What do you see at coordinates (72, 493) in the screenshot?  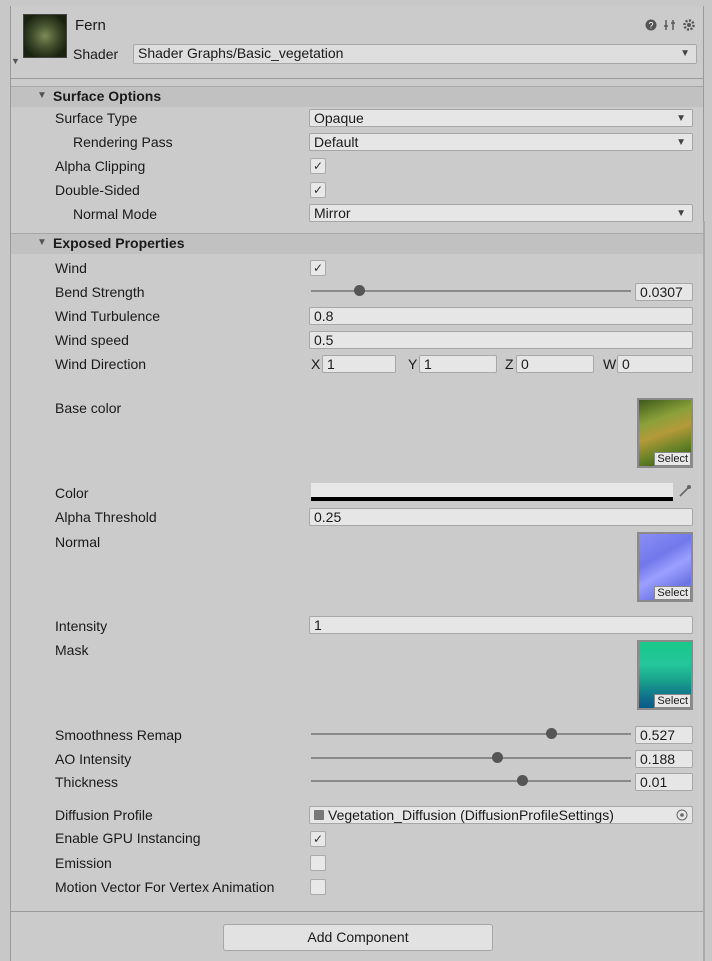 I see `color-label: Color` at bounding box center [72, 493].